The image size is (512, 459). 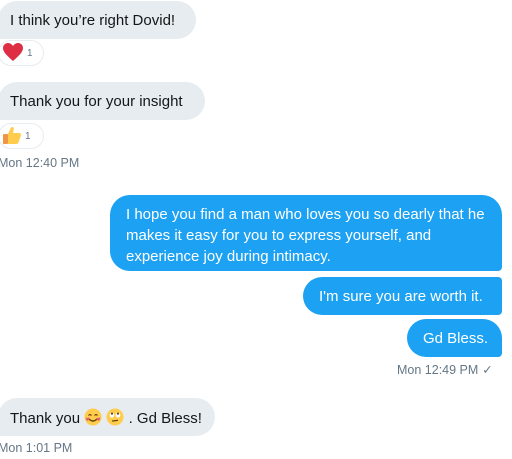 I want to click on face-with-rolling-eyes-icon, so click(x=117, y=417).